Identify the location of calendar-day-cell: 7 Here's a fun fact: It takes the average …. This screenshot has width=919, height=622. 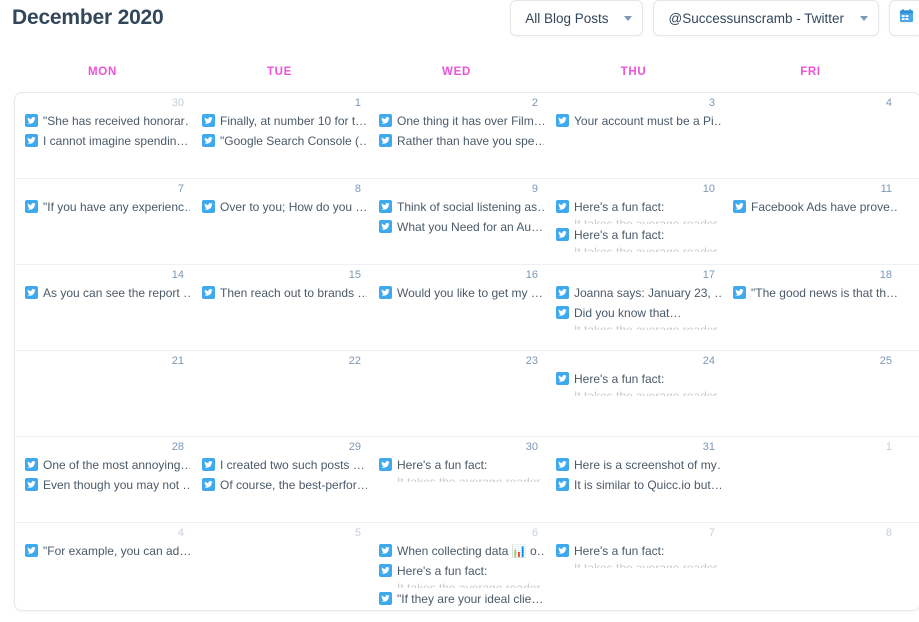
(634, 566).